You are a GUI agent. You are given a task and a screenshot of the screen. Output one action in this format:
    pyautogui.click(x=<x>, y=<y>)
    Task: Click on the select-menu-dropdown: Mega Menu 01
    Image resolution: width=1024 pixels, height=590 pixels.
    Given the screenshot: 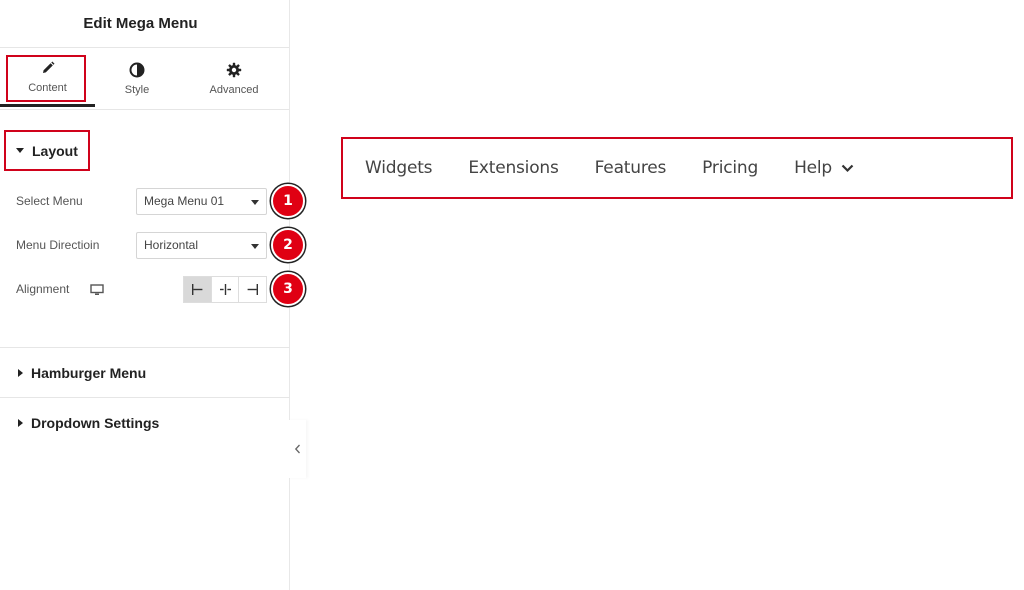 What is the action you would take?
    pyautogui.click(x=201, y=201)
    